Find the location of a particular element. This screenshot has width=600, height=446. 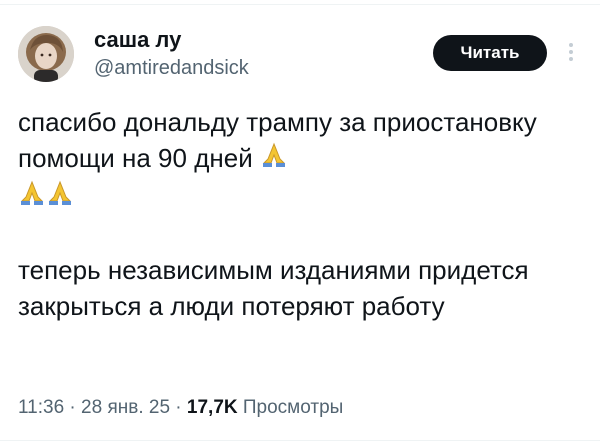

tweet-meta: 11:36 · 28 янв. 25 · 17,7K Просмотры is located at coordinates (180, 408).